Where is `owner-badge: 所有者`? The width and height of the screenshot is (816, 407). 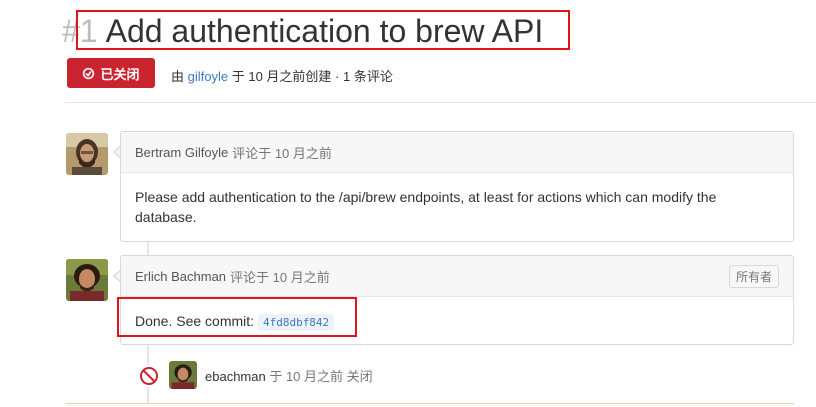 owner-badge: 所有者 is located at coordinates (753, 276).